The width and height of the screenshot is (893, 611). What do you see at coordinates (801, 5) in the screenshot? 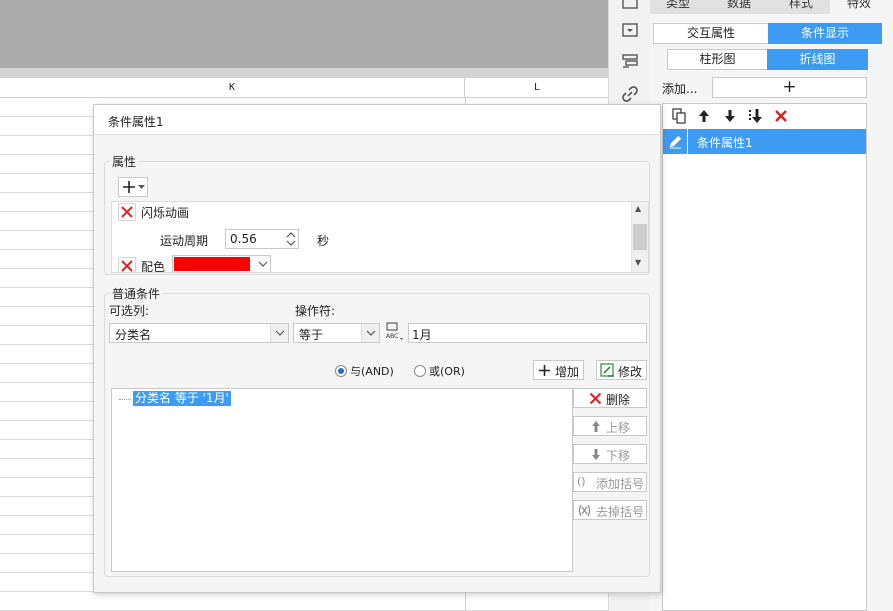
I see `tab-style: 样式` at bounding box center [801, 5].